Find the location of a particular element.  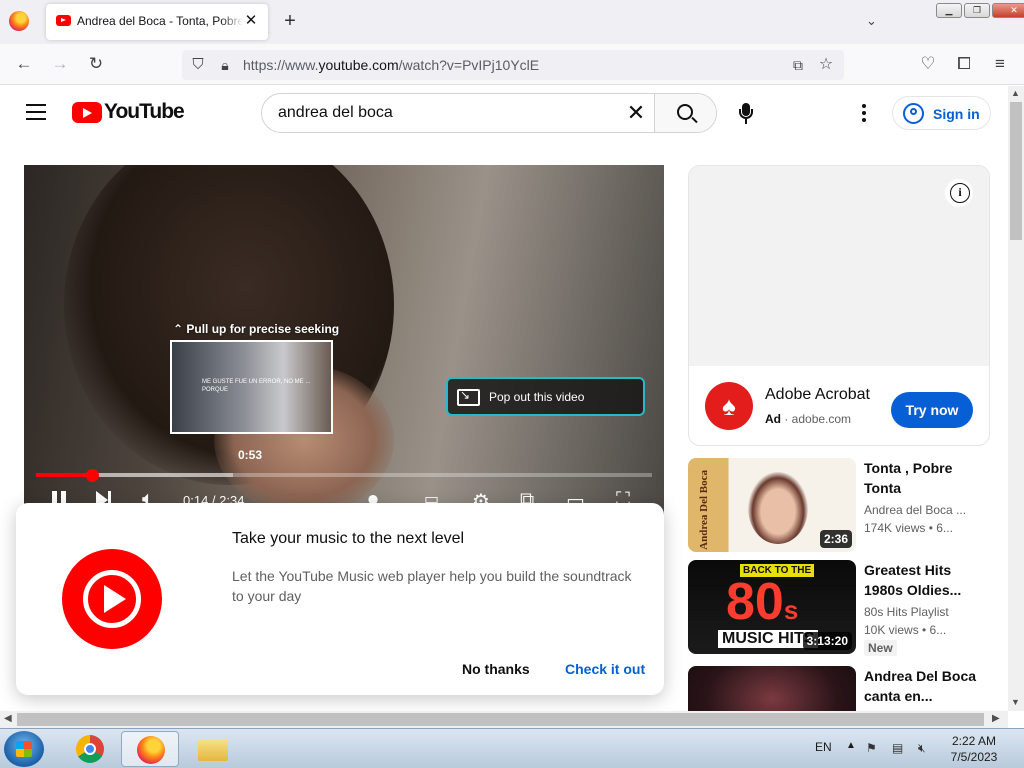

ad-title: Adobe Acrobat is located at coordinates (817, 395).